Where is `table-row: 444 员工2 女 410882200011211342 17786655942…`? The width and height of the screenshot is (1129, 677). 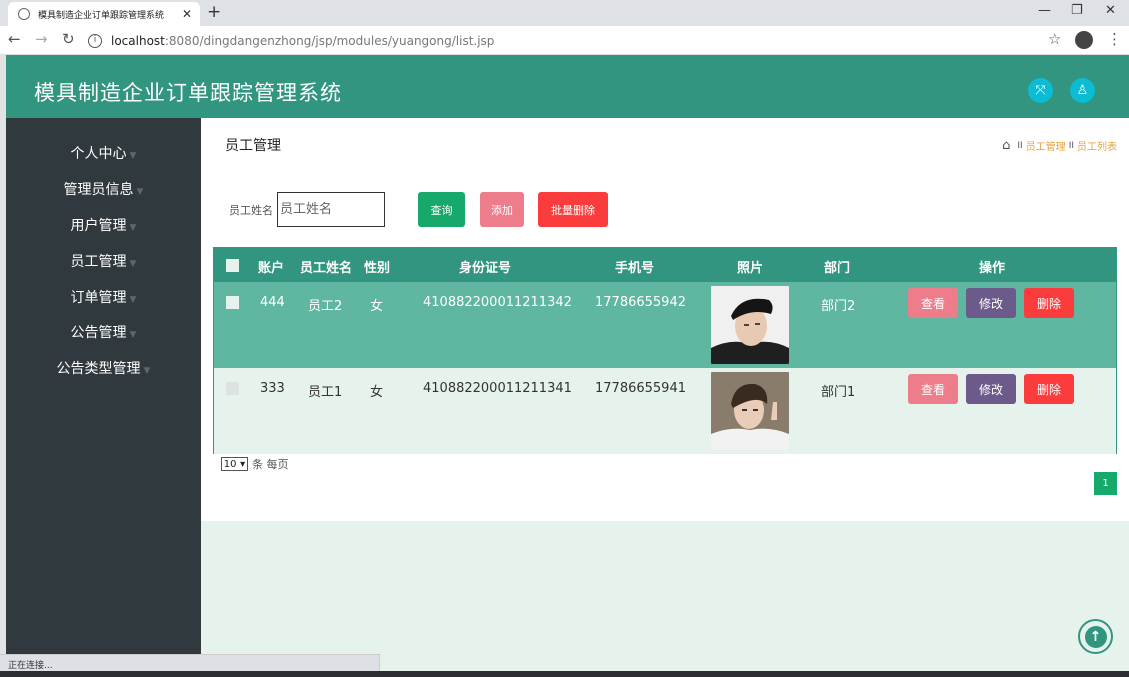
table-row: 444 员工2 女 410882200011211342 17786655942… is located at coordinates (665, 325).